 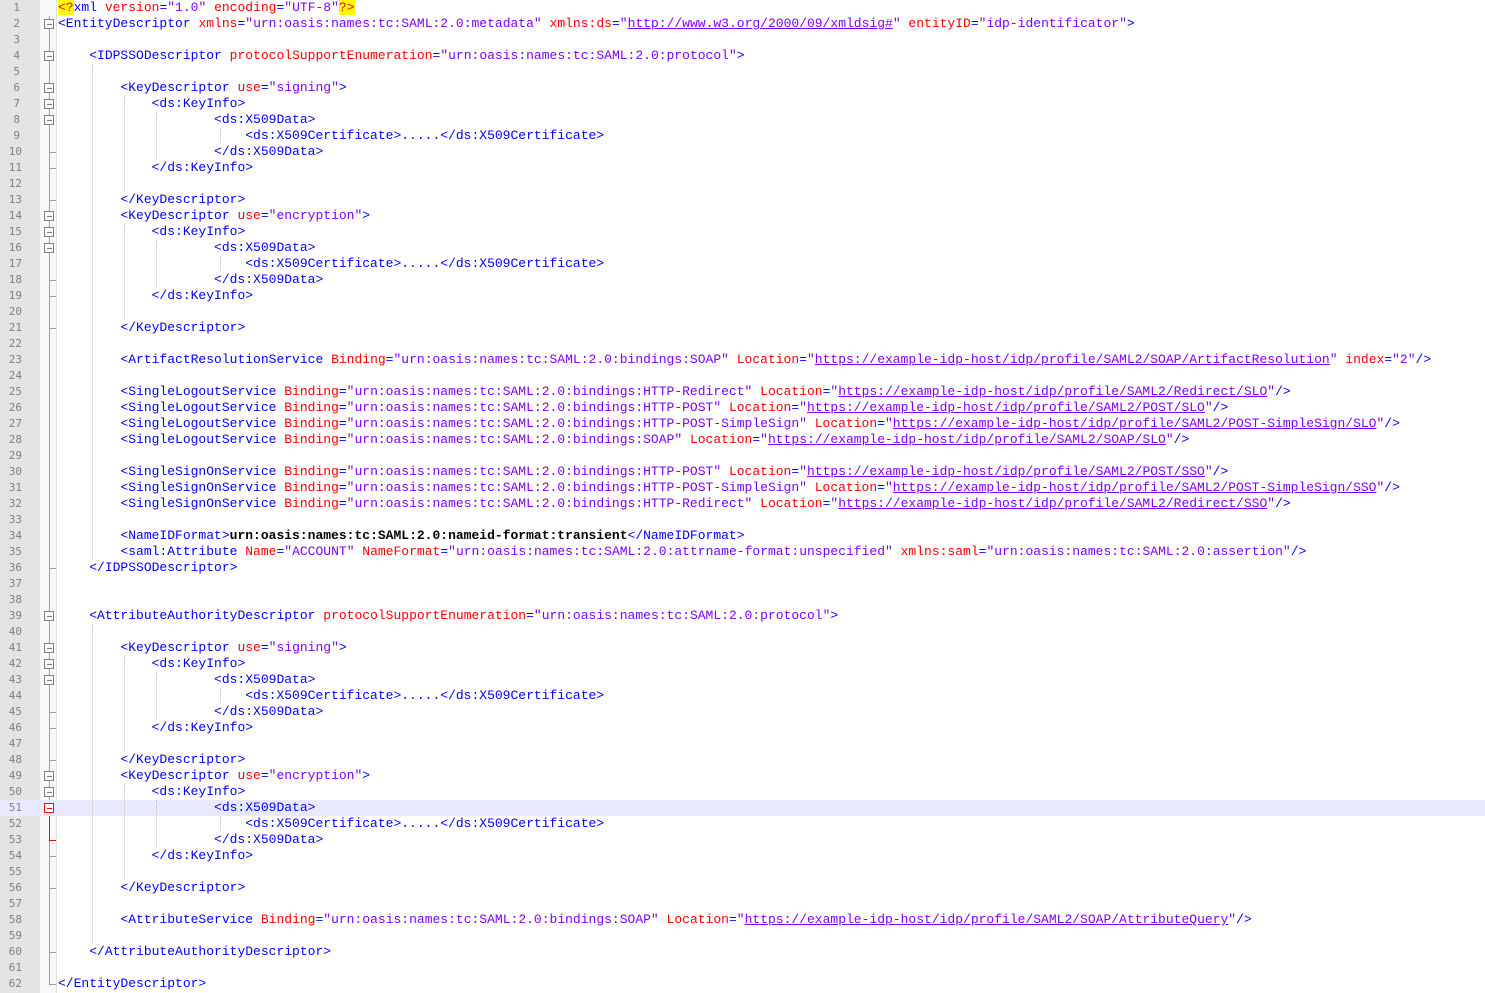 What do you see at coordinates (742, 728) in the screenshot?
I see `code-line: 46 </ds:KeyInfo>` at bounding box center [742, 728].